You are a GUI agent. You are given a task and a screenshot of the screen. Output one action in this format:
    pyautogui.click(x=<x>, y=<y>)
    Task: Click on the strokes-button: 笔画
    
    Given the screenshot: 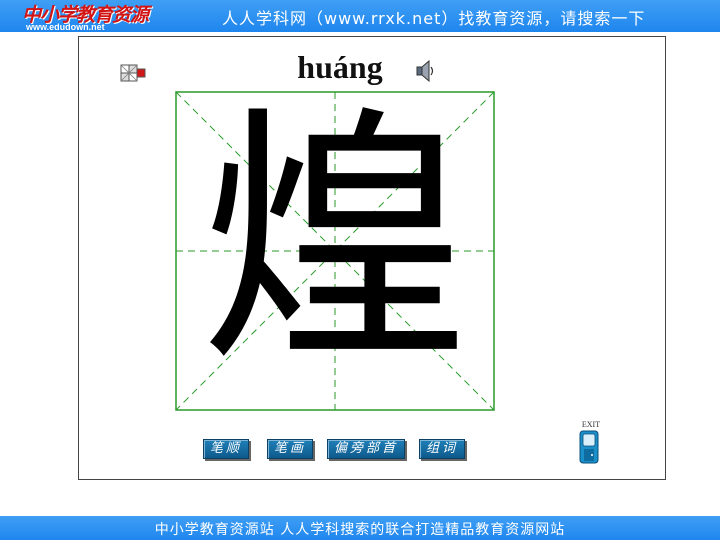 What is the action you would take?
    pyautogui.click(x=290, y=449)
    